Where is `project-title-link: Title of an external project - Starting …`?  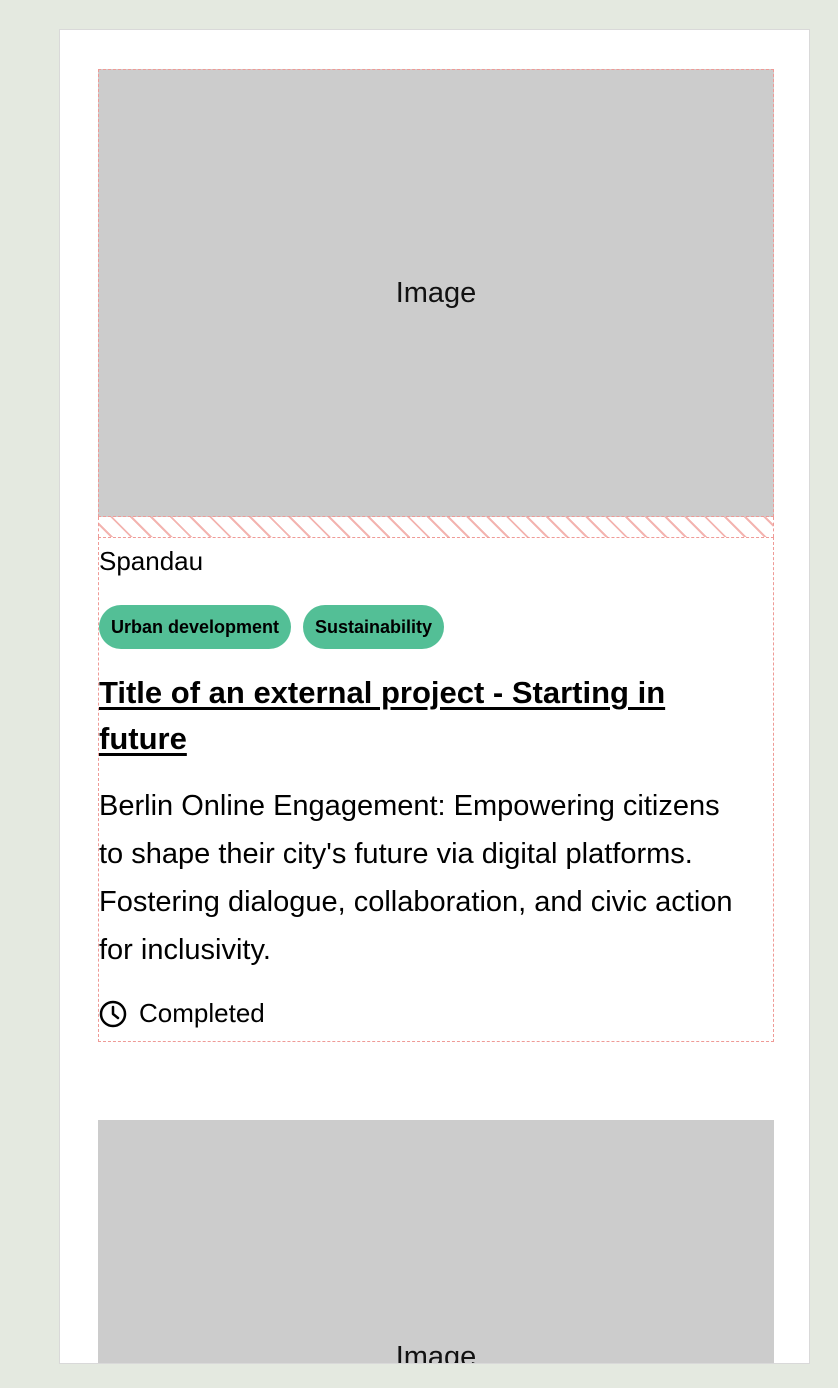 project-title-link: Title of an external project - Starting … is located at coordinates (419, 716).